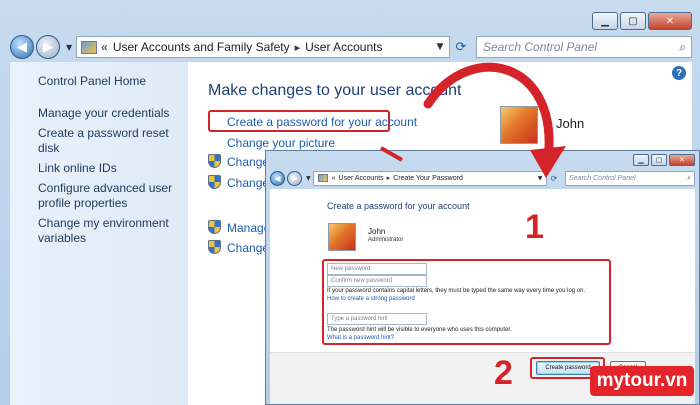  Describe the element at coordinates (113, 141) in the screenshot. I see `password-reset-disk-link: Create a password reset disk` at that location.